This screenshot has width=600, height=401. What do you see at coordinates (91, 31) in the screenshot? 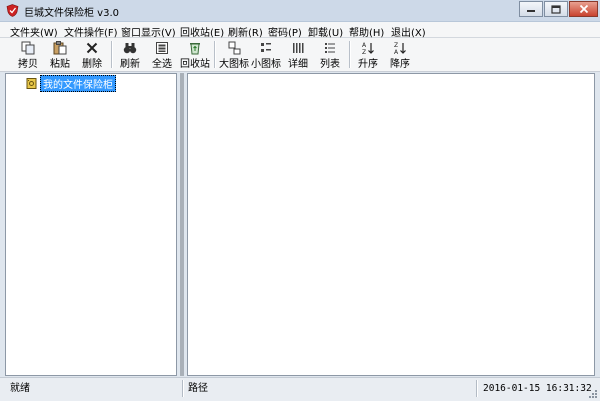
I see `menu-file-operations: 文件操作(F)` at bounding box center [91, 31].